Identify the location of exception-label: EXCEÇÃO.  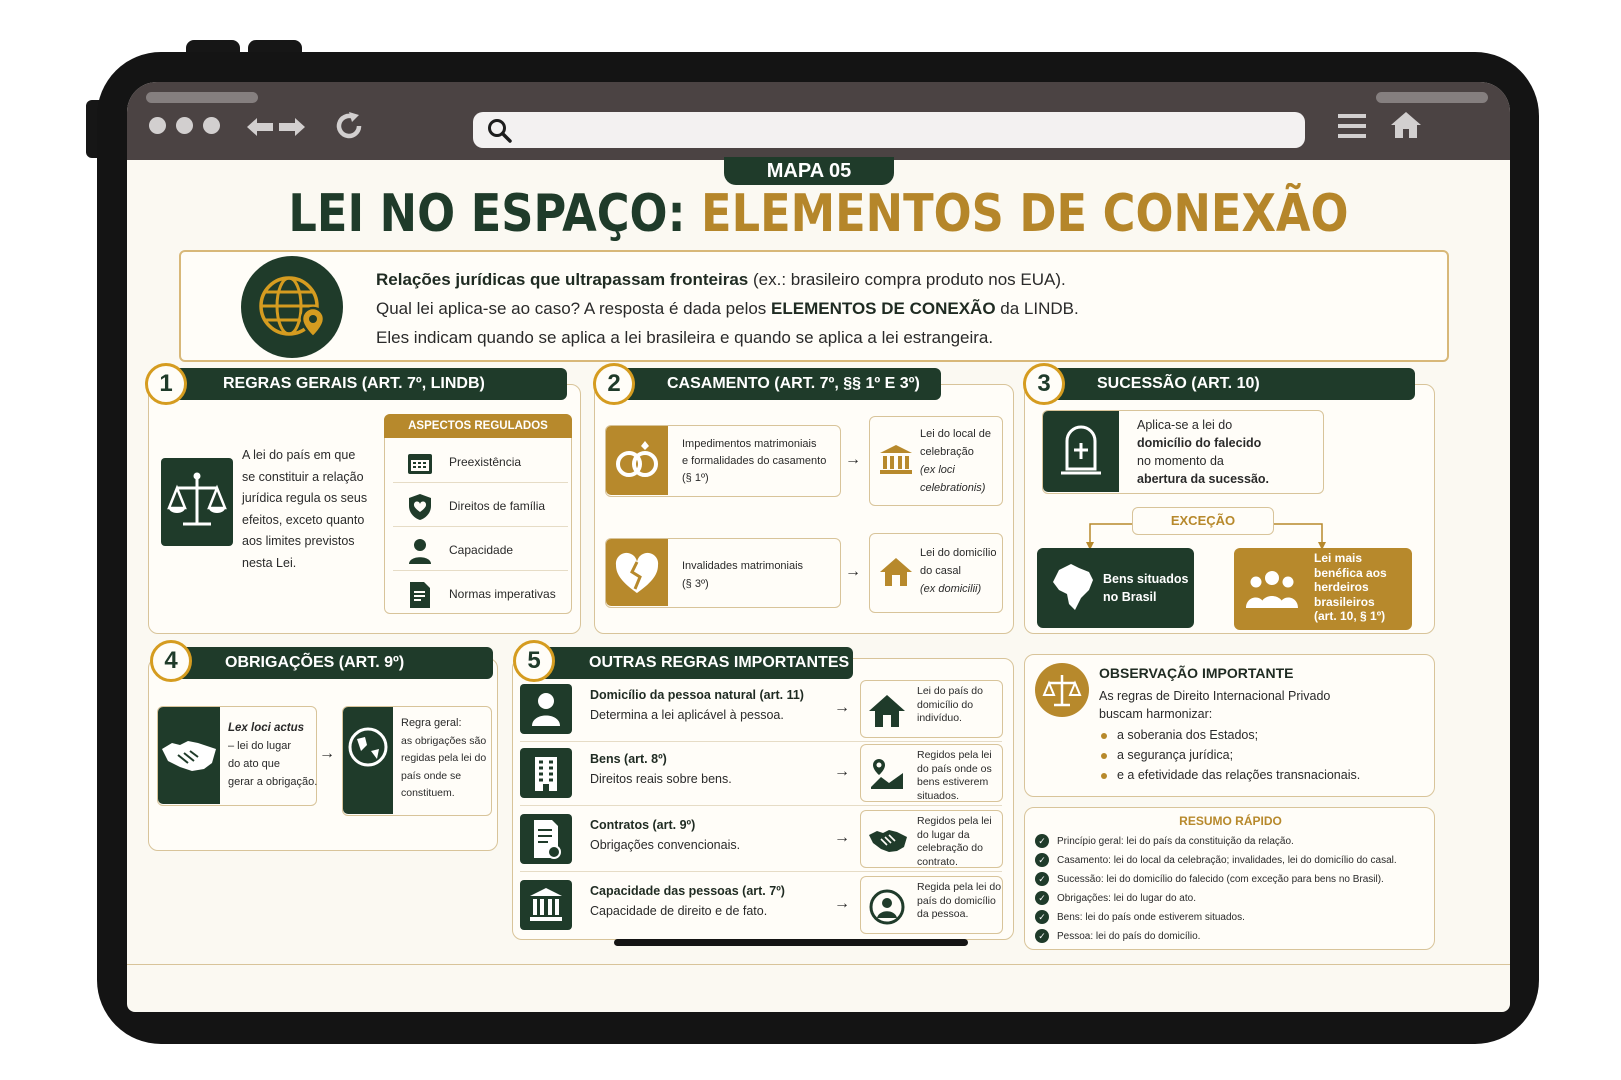
(1203, 521).